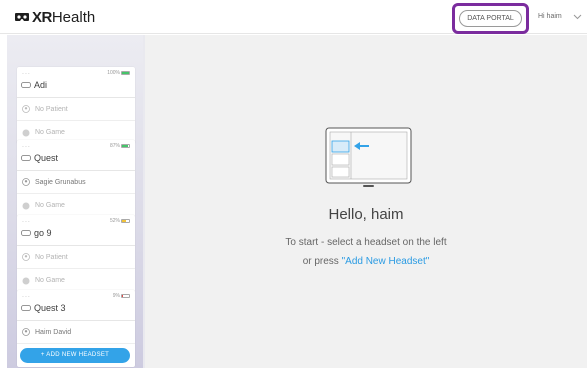  Describe the element at coordinates (60, 182) in the screenshot. I see `patient-name: Sagie Grunabus` at that location.